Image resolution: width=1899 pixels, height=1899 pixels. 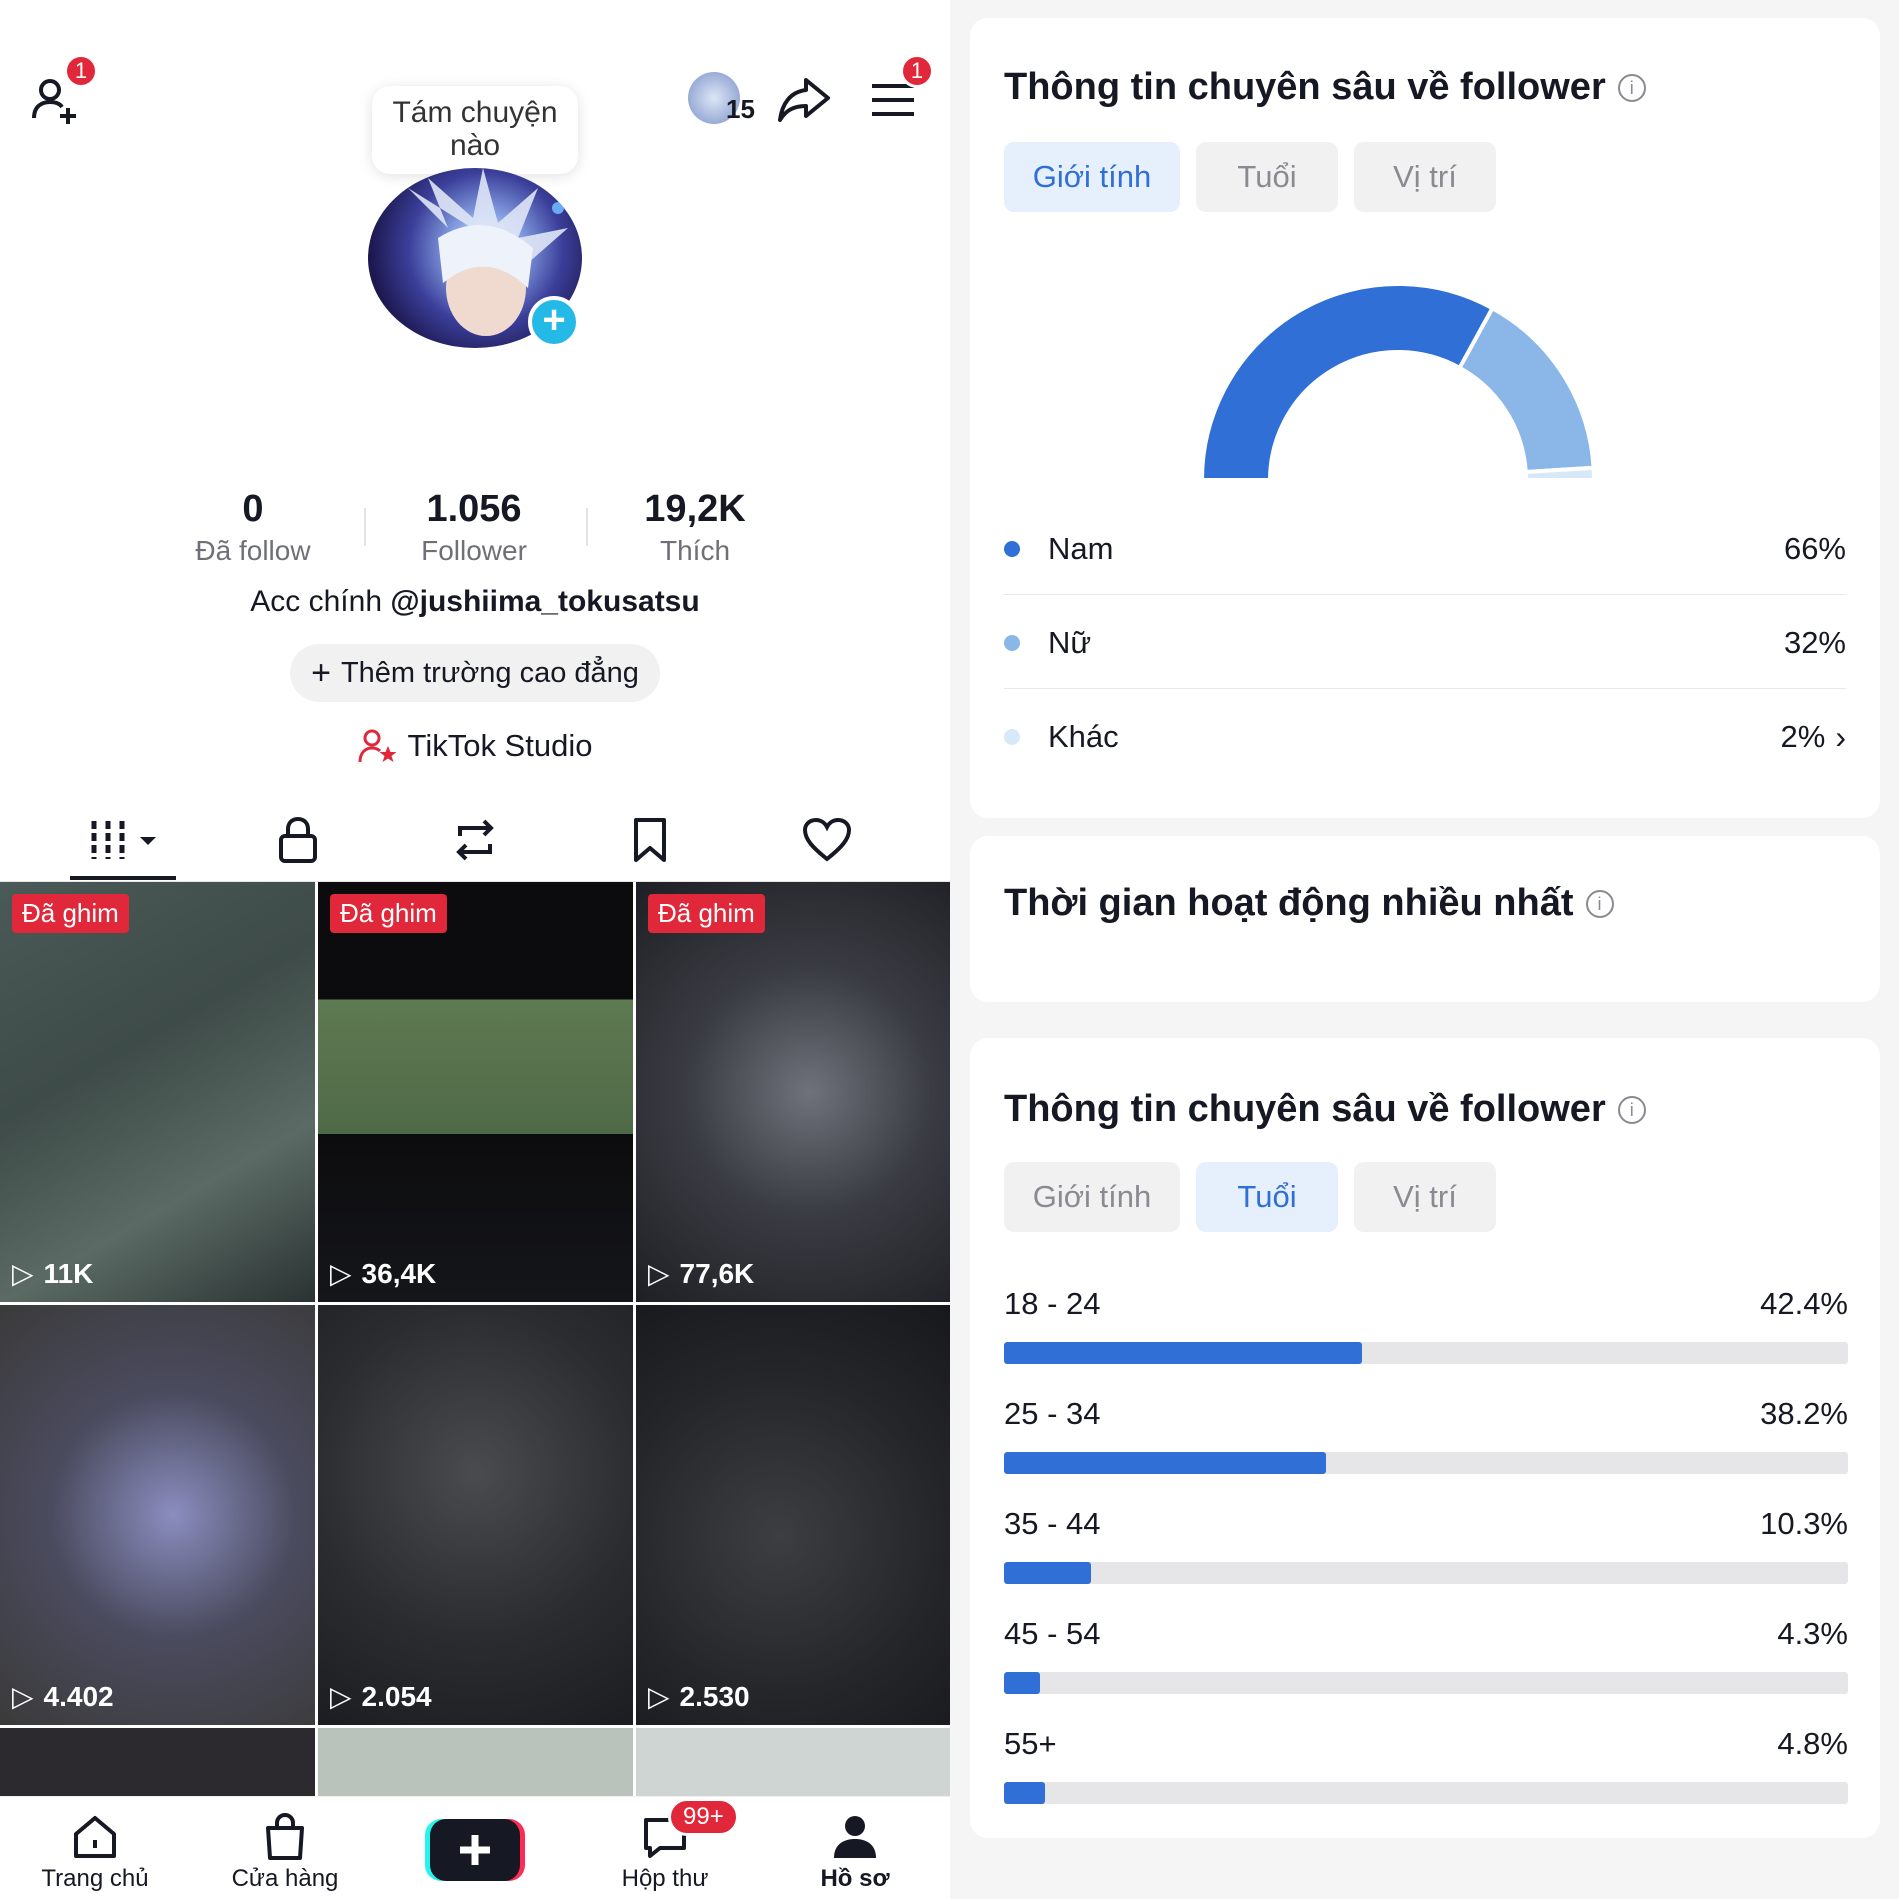 What do you see at coordinates (1070, 642) in the screenshot?
I see `legend-label: Nữ` at bounding box center [1070, 642].